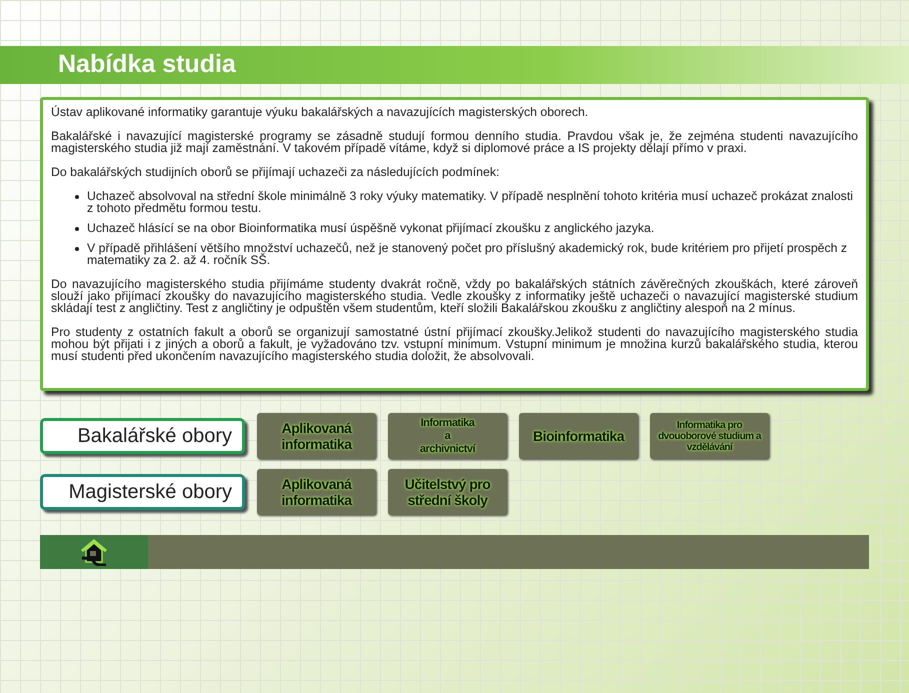 This screenshot has width=909, height=693. I want to click on page-title: Nabídka studia, so click(147, 64).